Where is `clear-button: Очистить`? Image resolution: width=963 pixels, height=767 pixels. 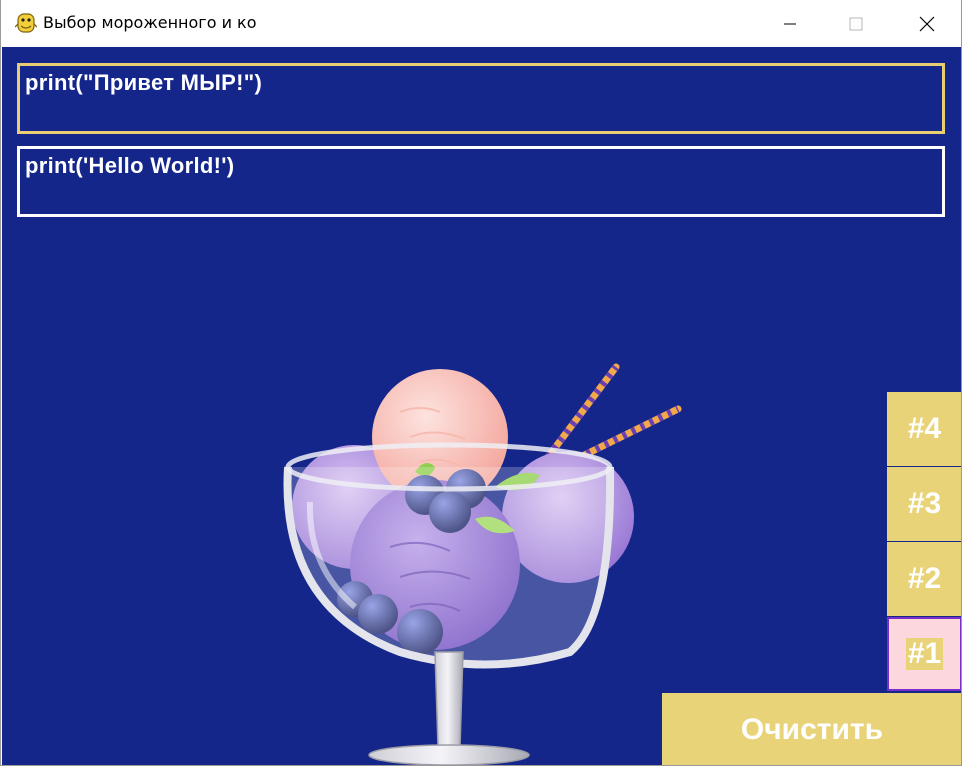
clear-button: Очистить is located at coordinates (811, 729).